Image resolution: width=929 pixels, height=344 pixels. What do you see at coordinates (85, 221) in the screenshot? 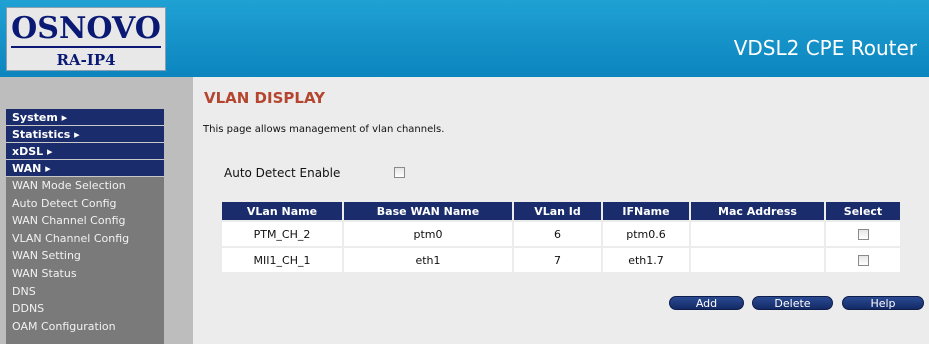
I see `sidebar-item-wan-channel-config: WAN Channel Config` at bounding box center [85, 221].